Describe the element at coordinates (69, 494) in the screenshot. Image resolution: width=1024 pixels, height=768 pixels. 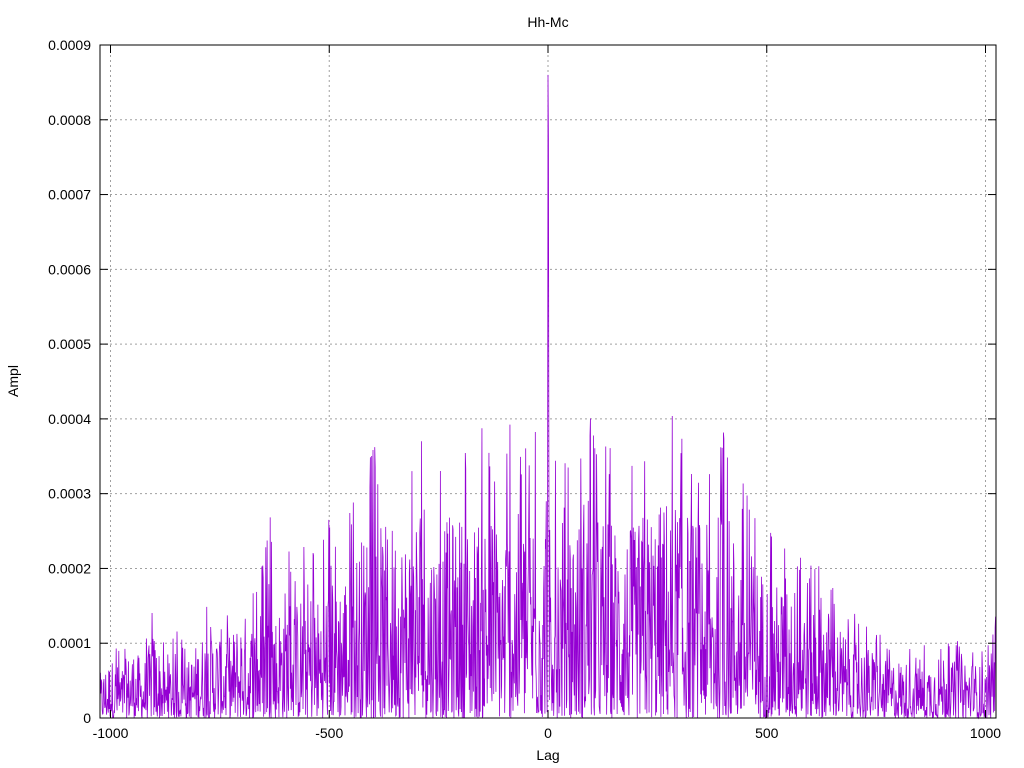
I see `y-tick-label: 0.0003` at that location.